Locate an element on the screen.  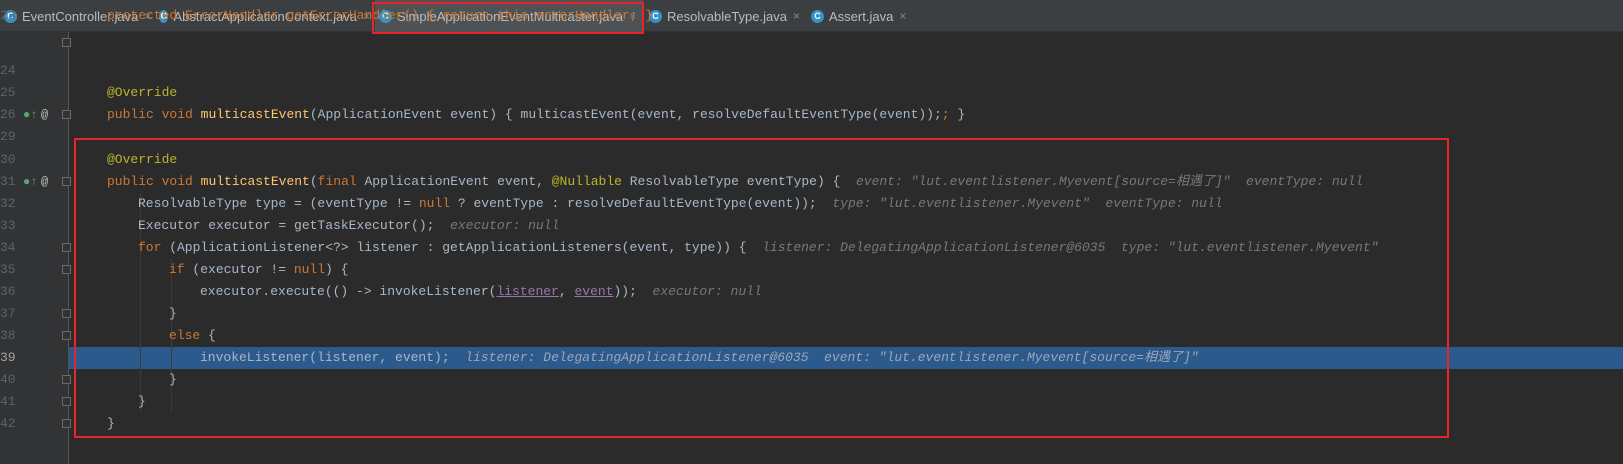
line-number: 23 is located at coordinates (8, 15).